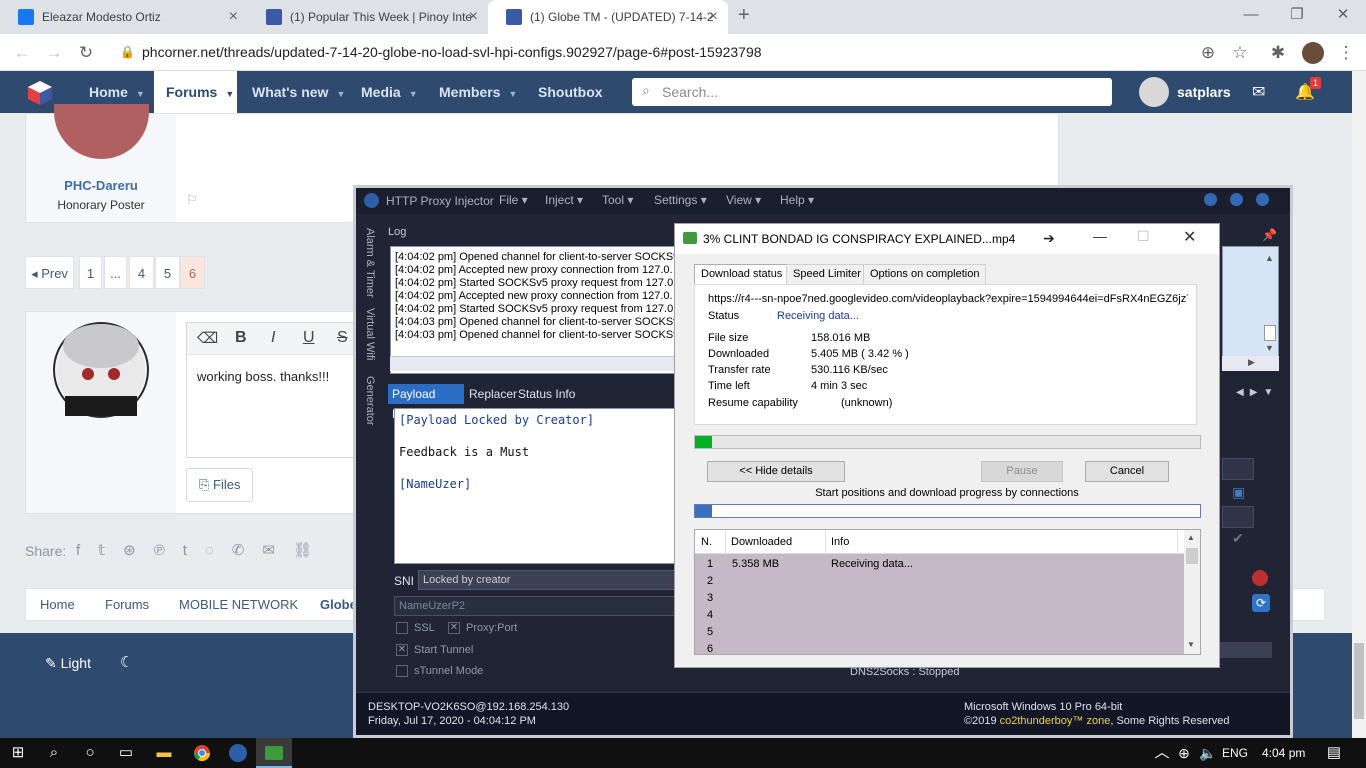 This screenshot has height=768, width=1366. I want to click on cancel-button: Cancel, so click(1127, 471).